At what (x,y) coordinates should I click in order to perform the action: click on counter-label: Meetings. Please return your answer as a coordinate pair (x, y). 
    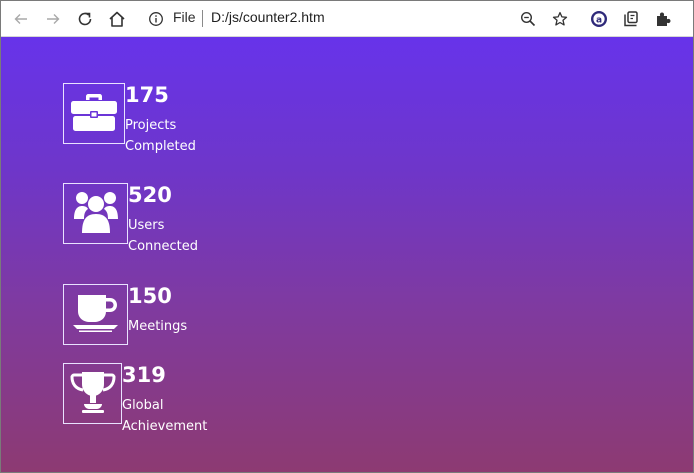
    Looking at the image, I should click on (158, 326).